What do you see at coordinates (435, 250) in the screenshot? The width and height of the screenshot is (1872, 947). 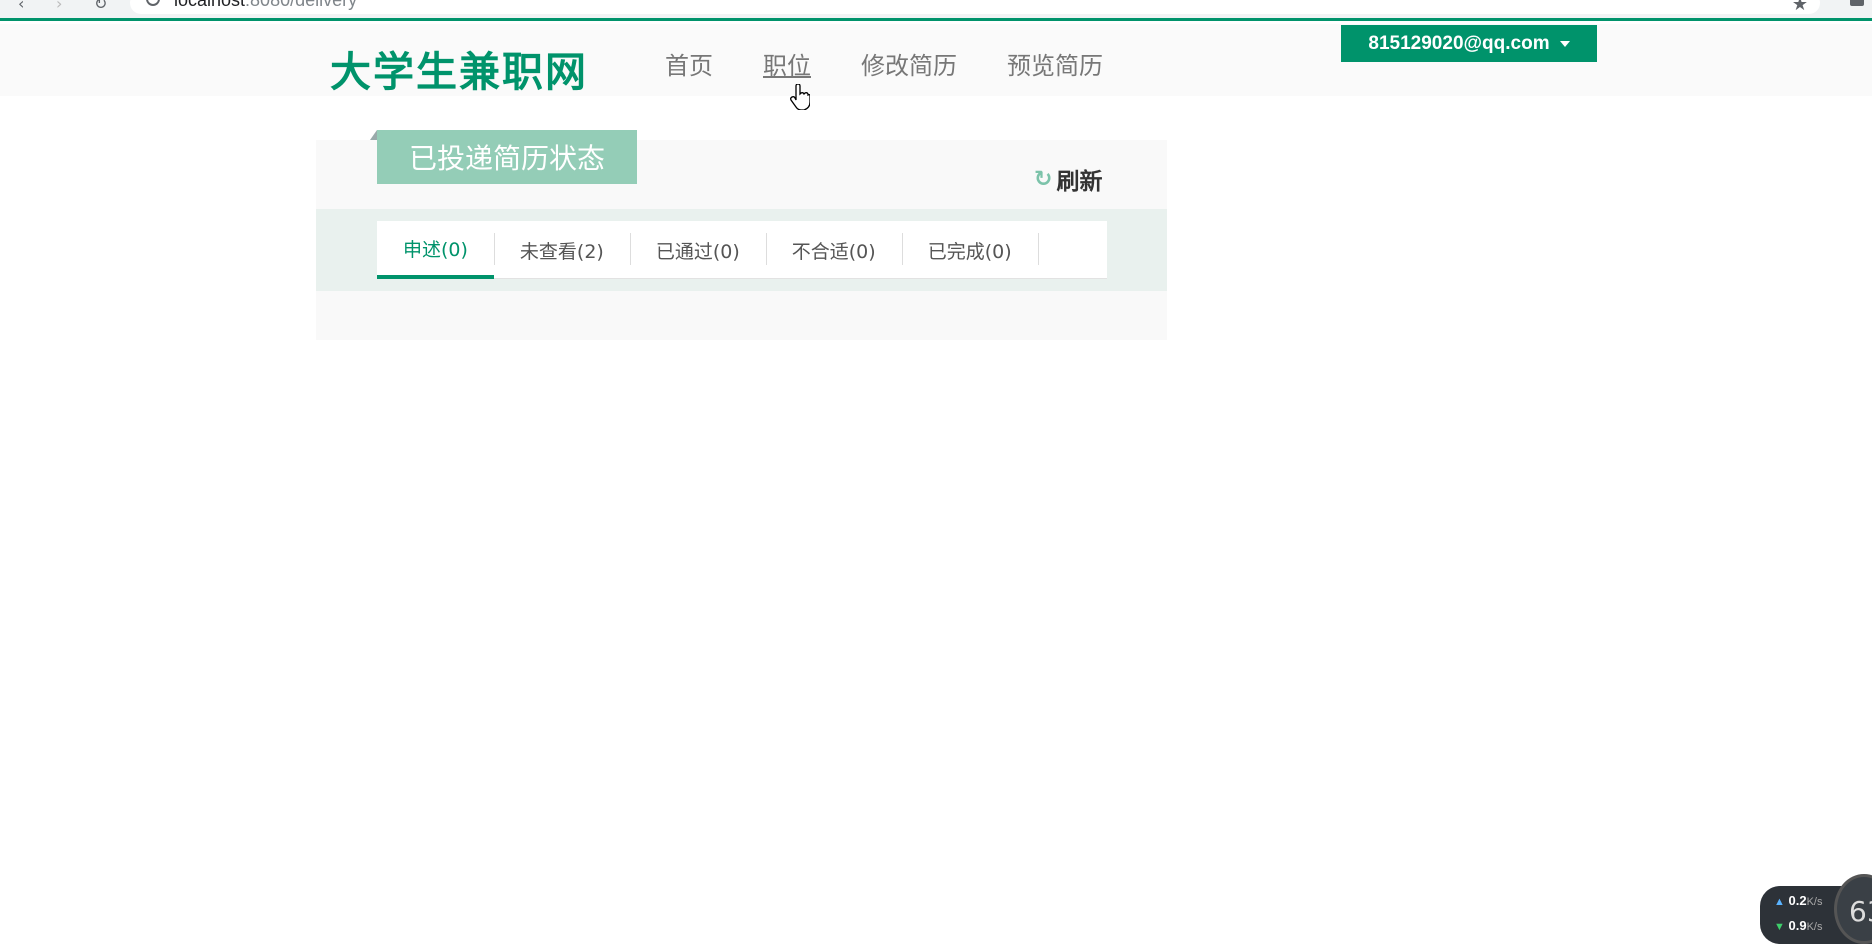 I see `tab-appeal: 申述(0)` at bounding box center [435, 250].